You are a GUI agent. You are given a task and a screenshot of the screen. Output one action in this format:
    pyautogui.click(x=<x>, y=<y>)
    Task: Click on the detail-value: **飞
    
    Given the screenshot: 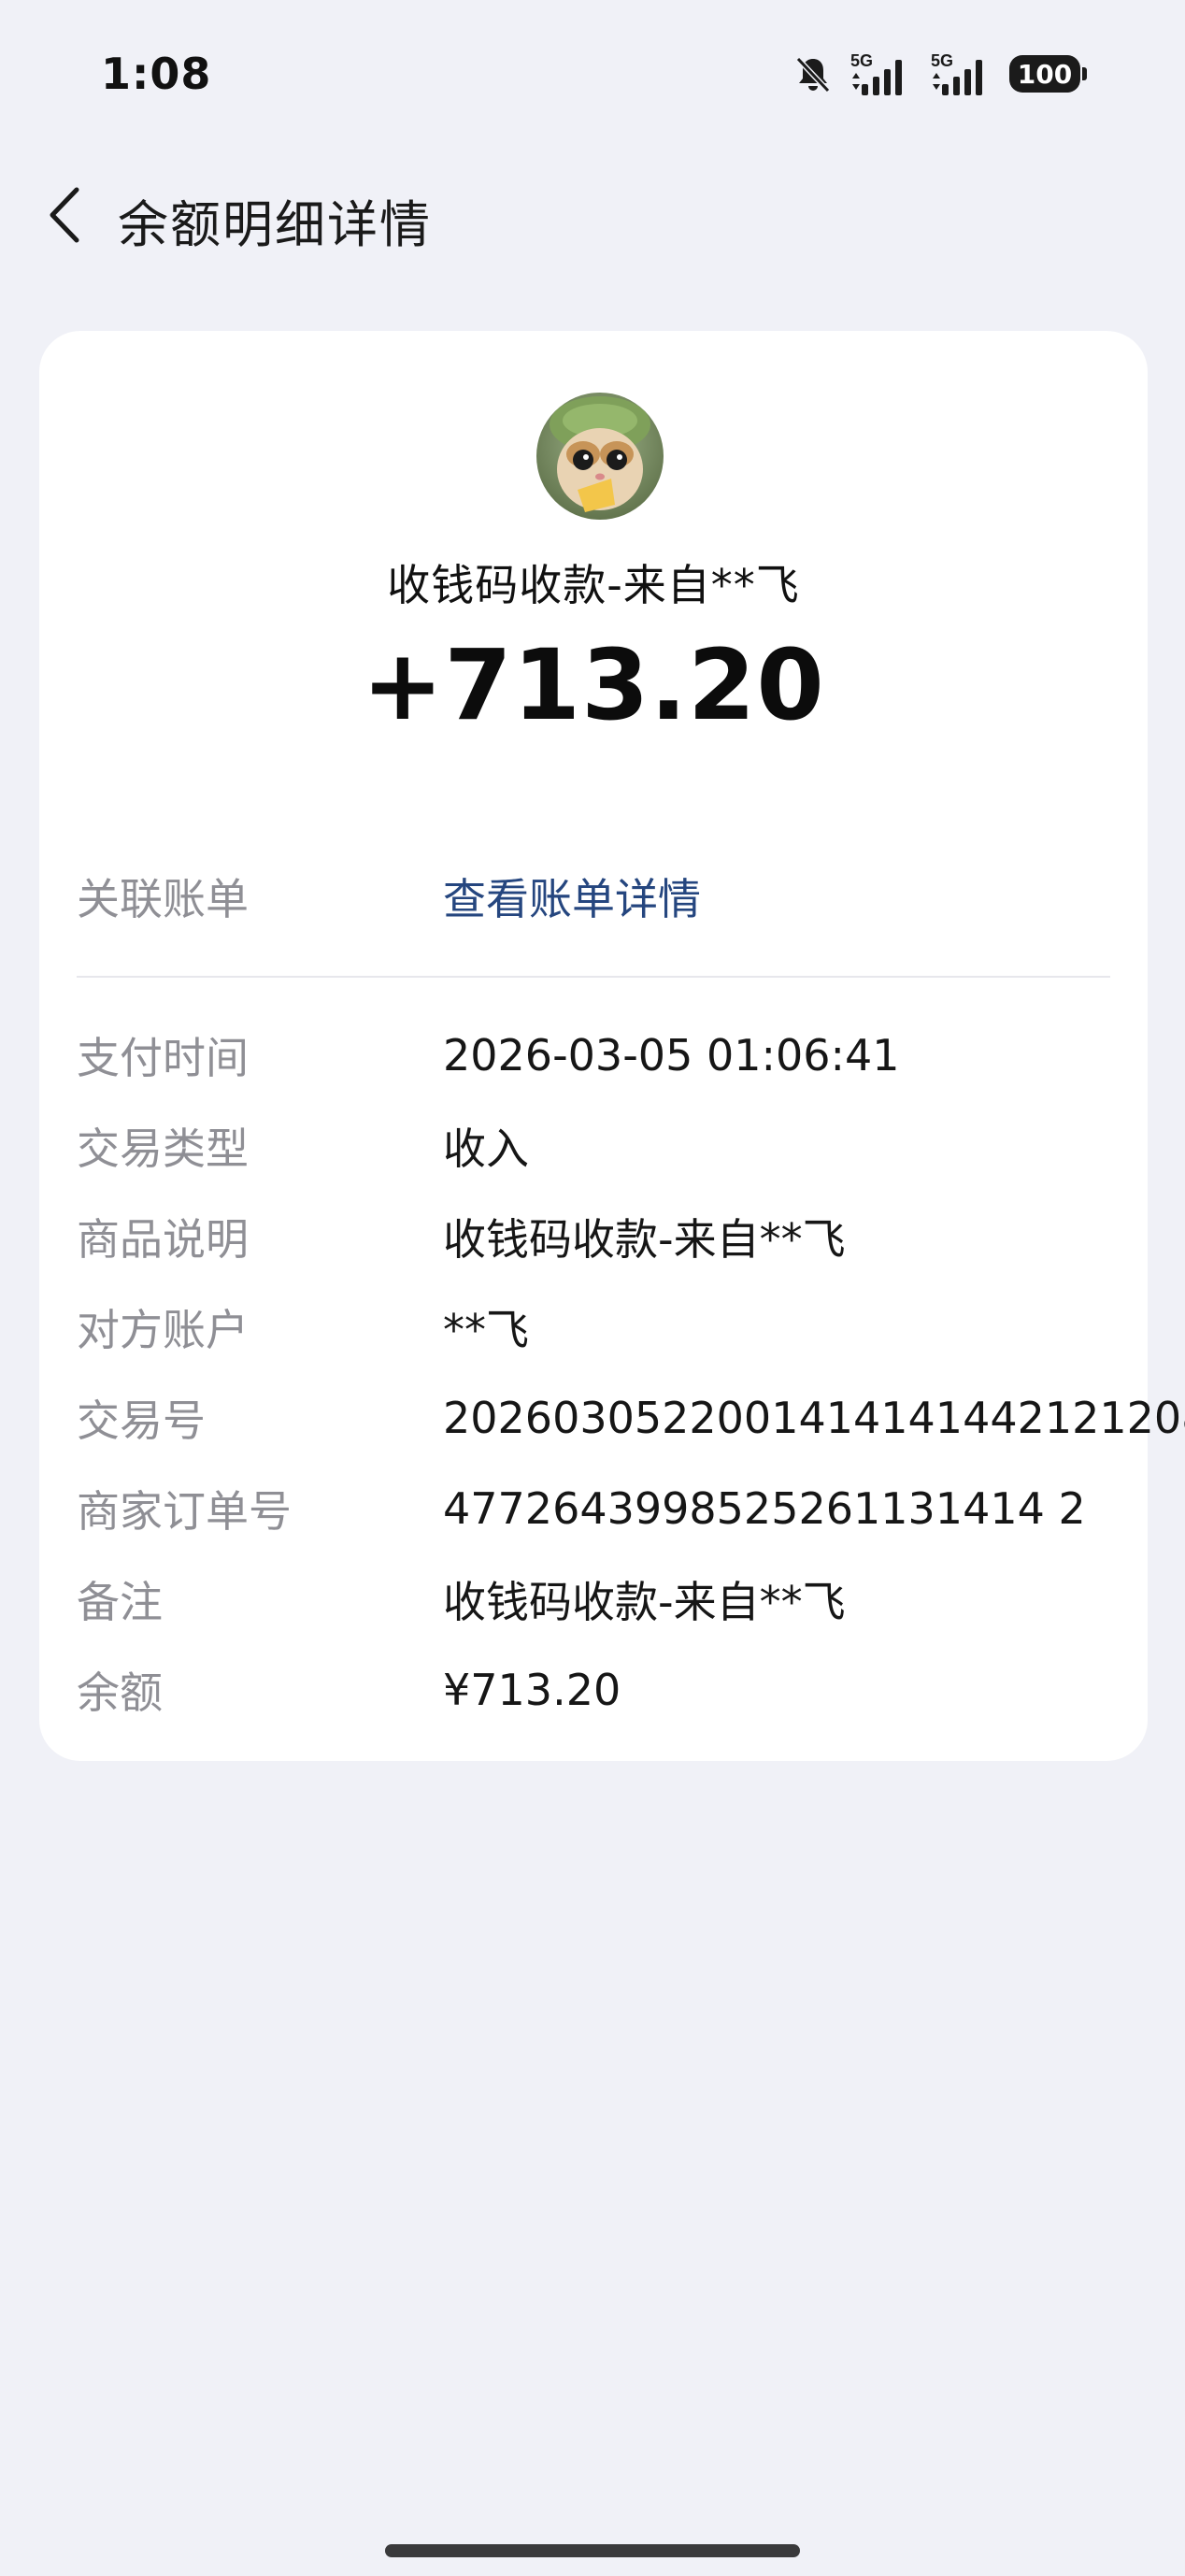 What is the action you would take?
    pyautogui.click(x=486, y=1330)
    